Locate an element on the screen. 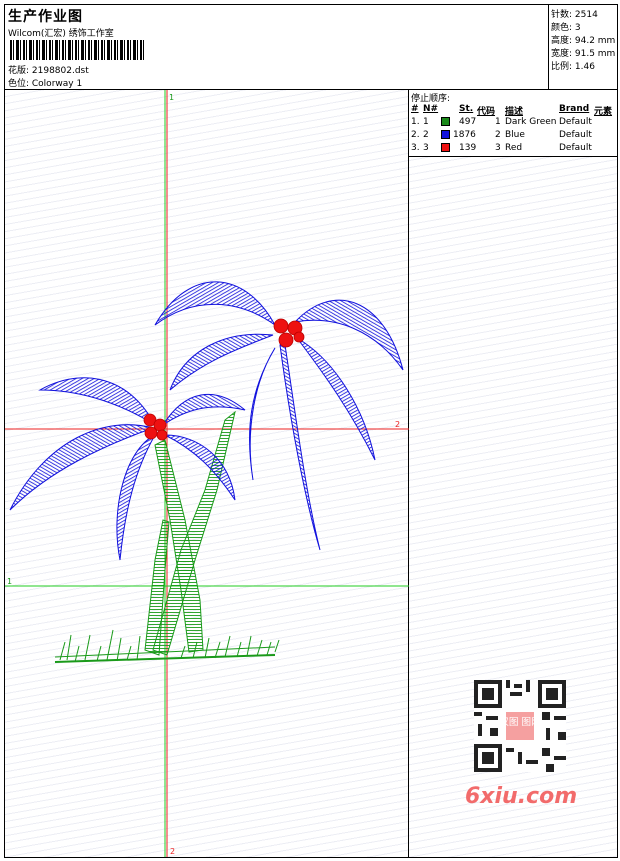  watermark-site: 6xiu.com is located at coordinates (521, 796).